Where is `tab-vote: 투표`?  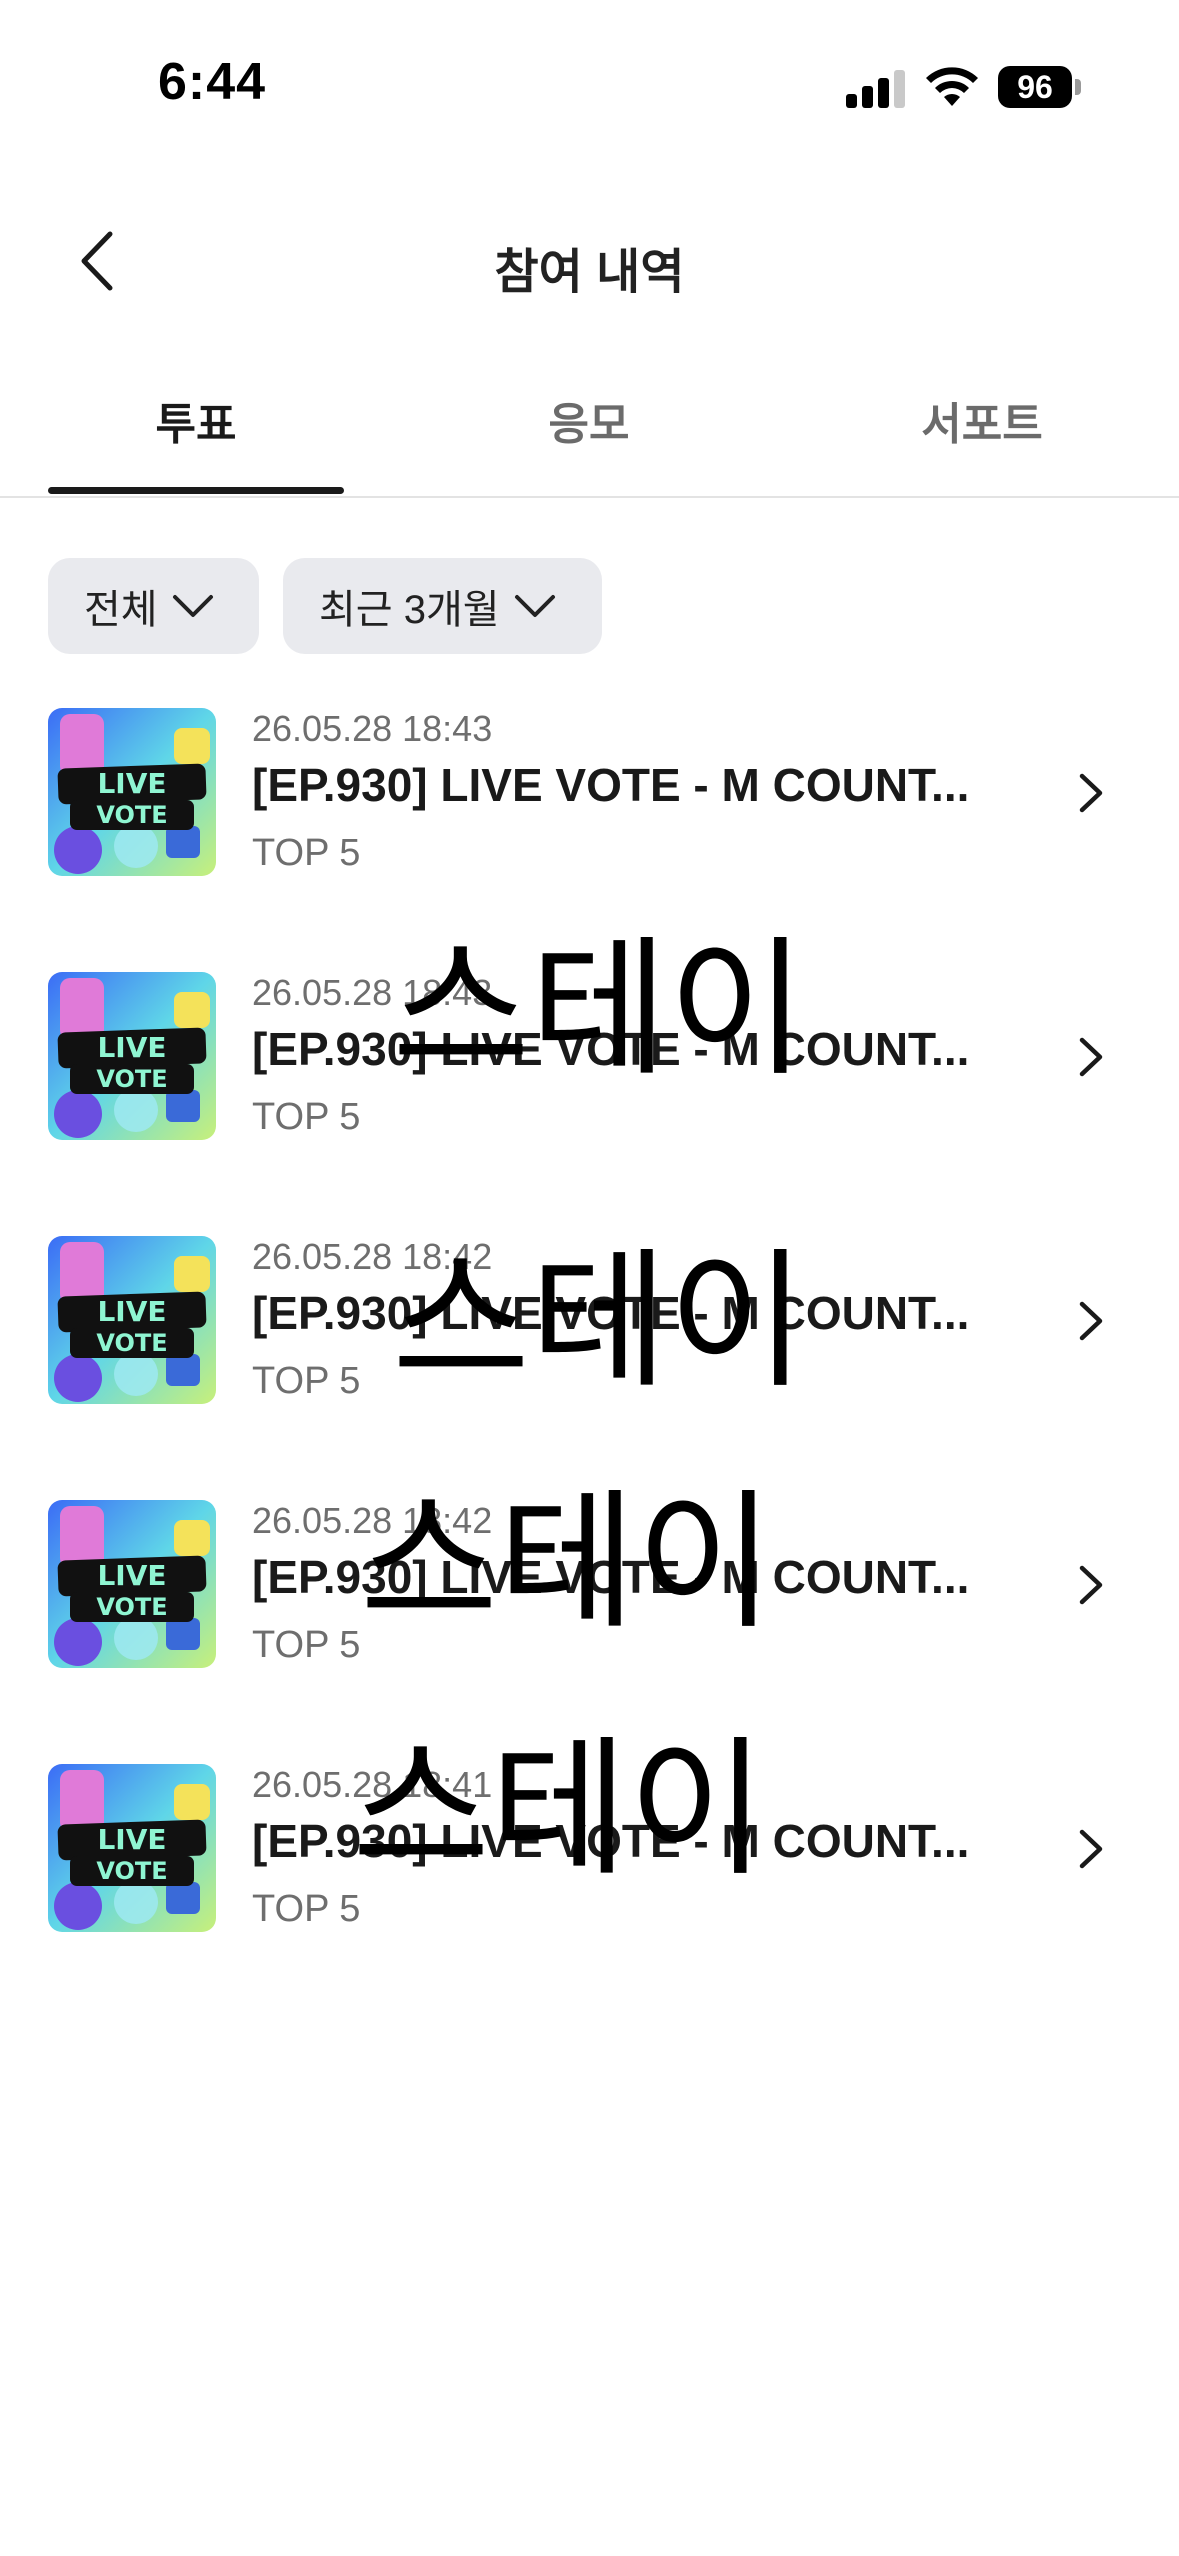 tab-vote: 투표 is located at coordinates (196, 420).